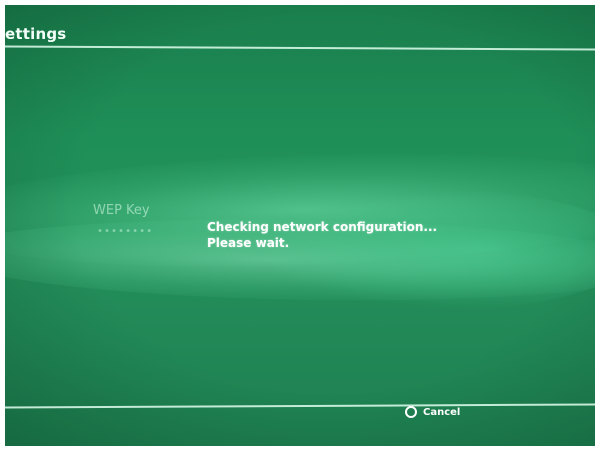 The image size is (600, 453). I want to click on wep-key-value: ••••••••, so click(125, 231).